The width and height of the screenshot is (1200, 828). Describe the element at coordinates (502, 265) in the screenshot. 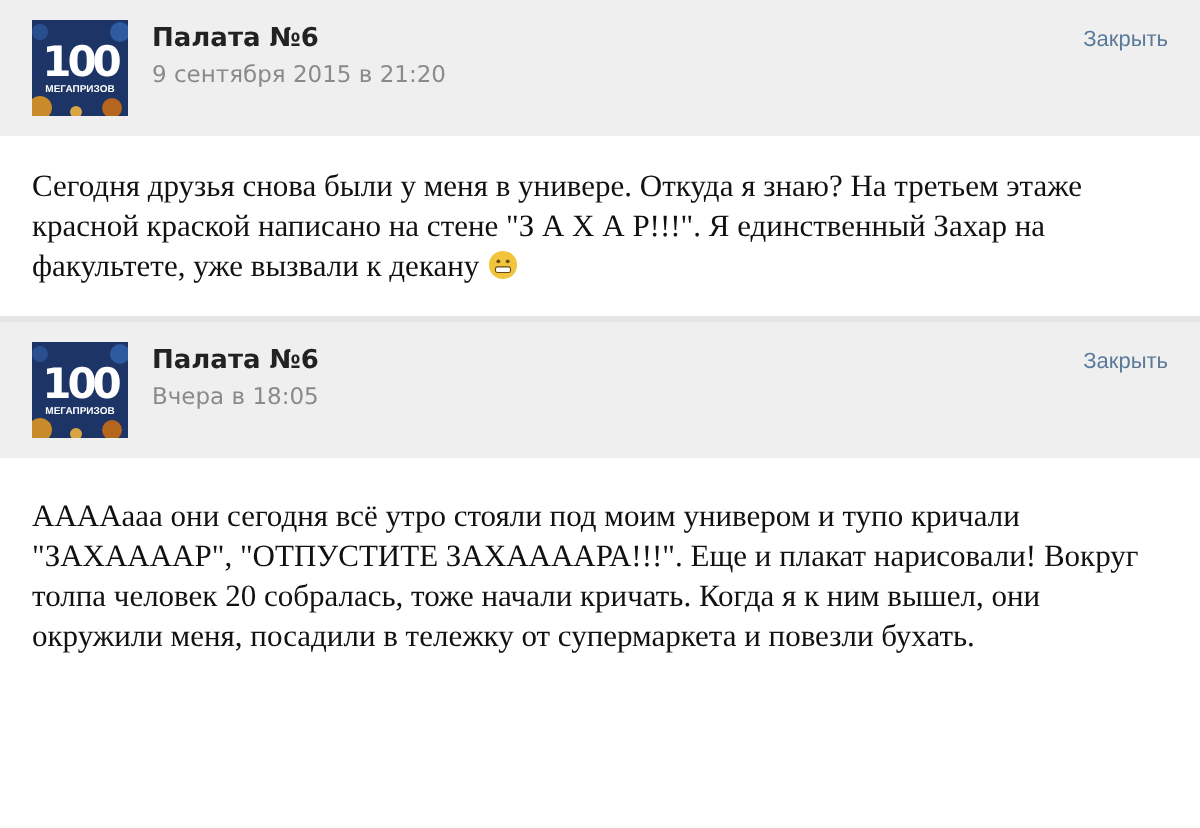

I see `grimacing-face-icon` at that location.